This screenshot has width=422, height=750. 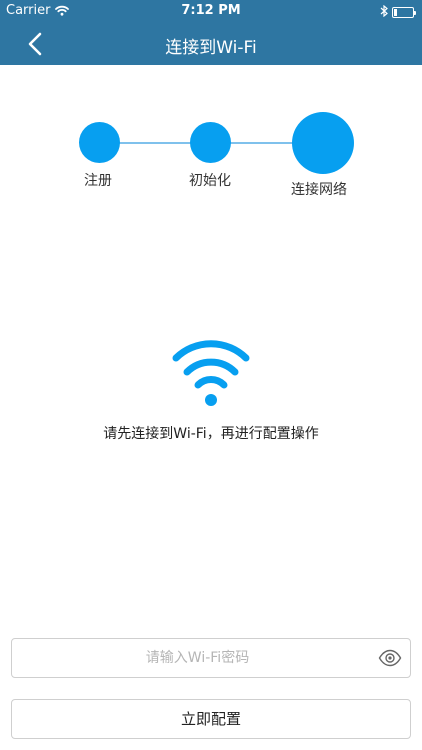 I want to click on status-bar-right, so click(x=398, y=12).